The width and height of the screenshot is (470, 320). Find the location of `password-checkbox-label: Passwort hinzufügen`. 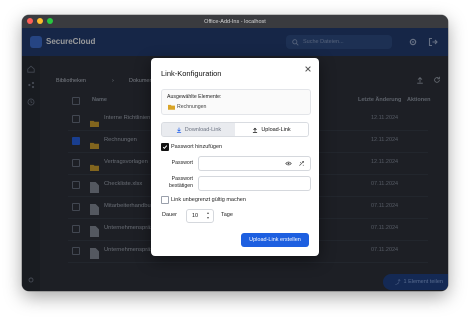

password-checkbox-label: Passwort hinzufügen is located at coordinates (197, 147).